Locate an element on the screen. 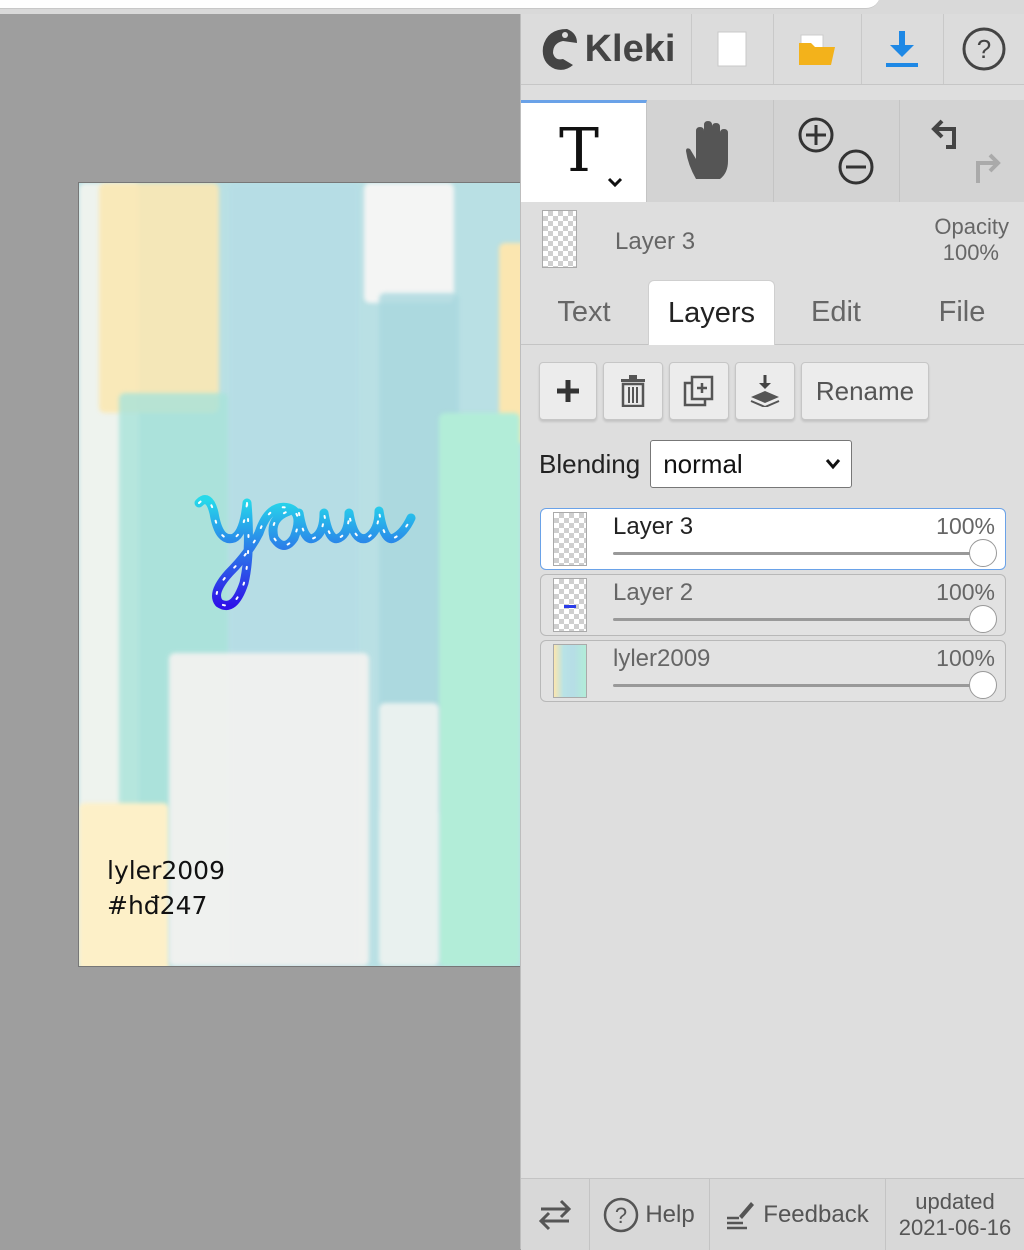  download-icon is located at coordinates (902, 49).